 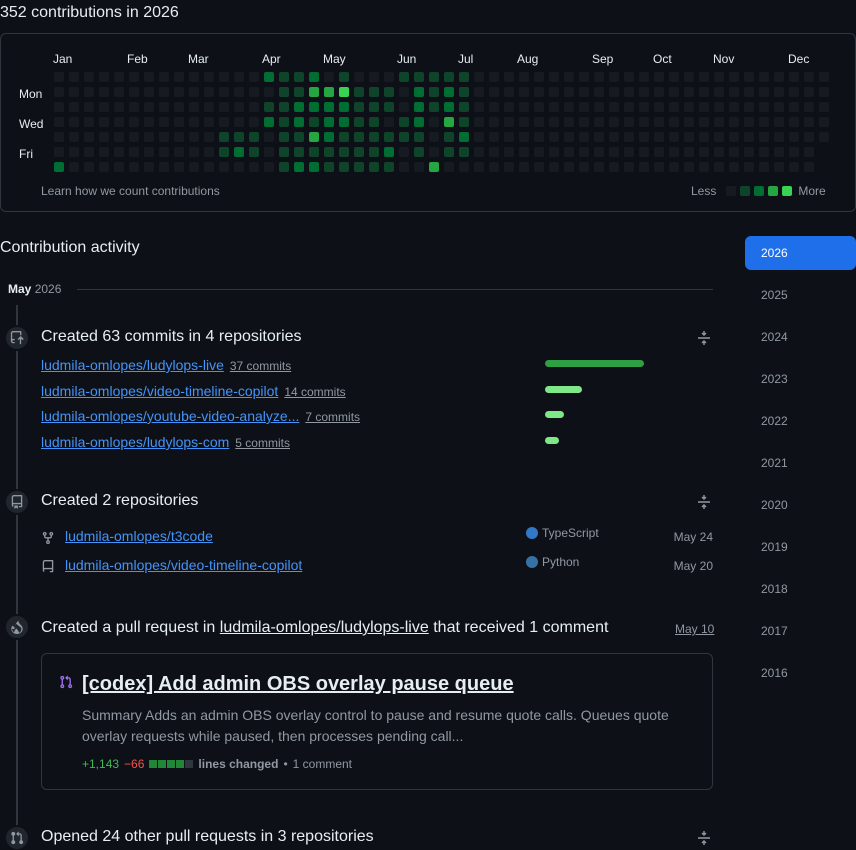 I want to click on commit-count-link: 5 commits, so click(x=262, y=443).